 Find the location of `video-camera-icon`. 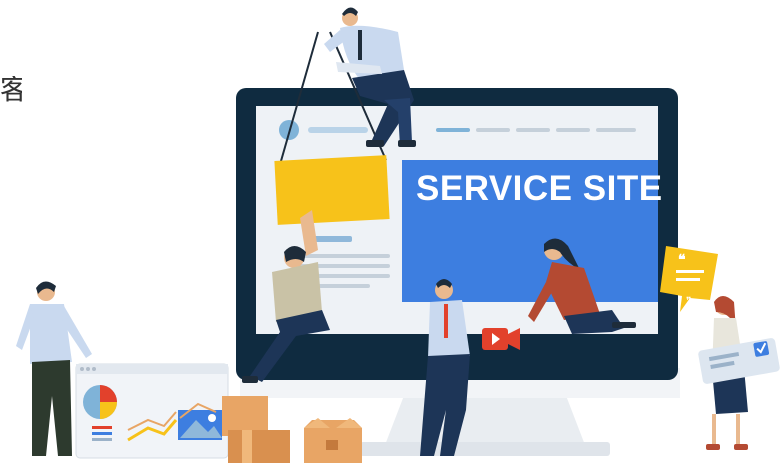

video-camera-icon is located at coordinates (501, 339).